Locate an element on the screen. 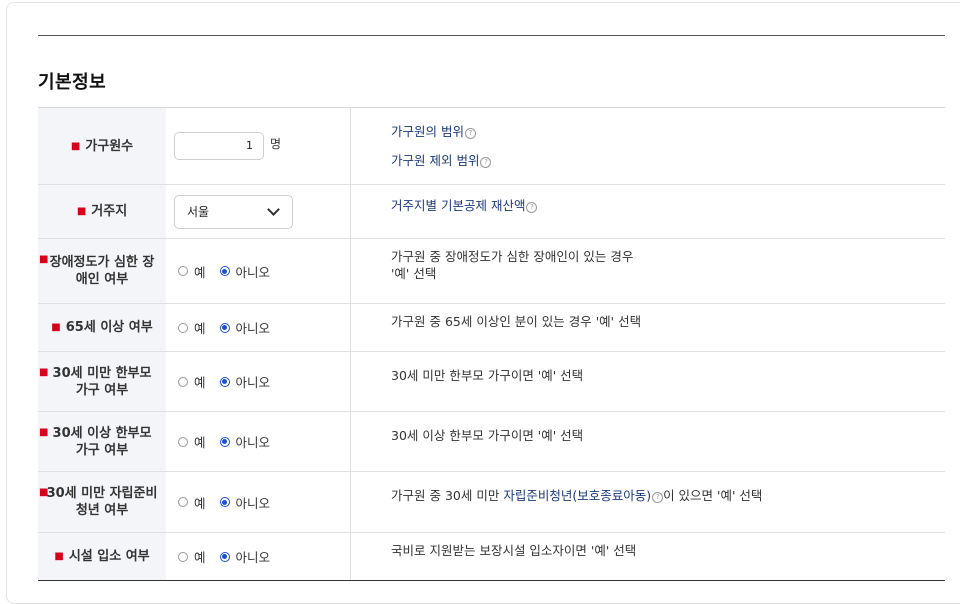  section-title: 기본정보 is located at coordinates (72, 82).